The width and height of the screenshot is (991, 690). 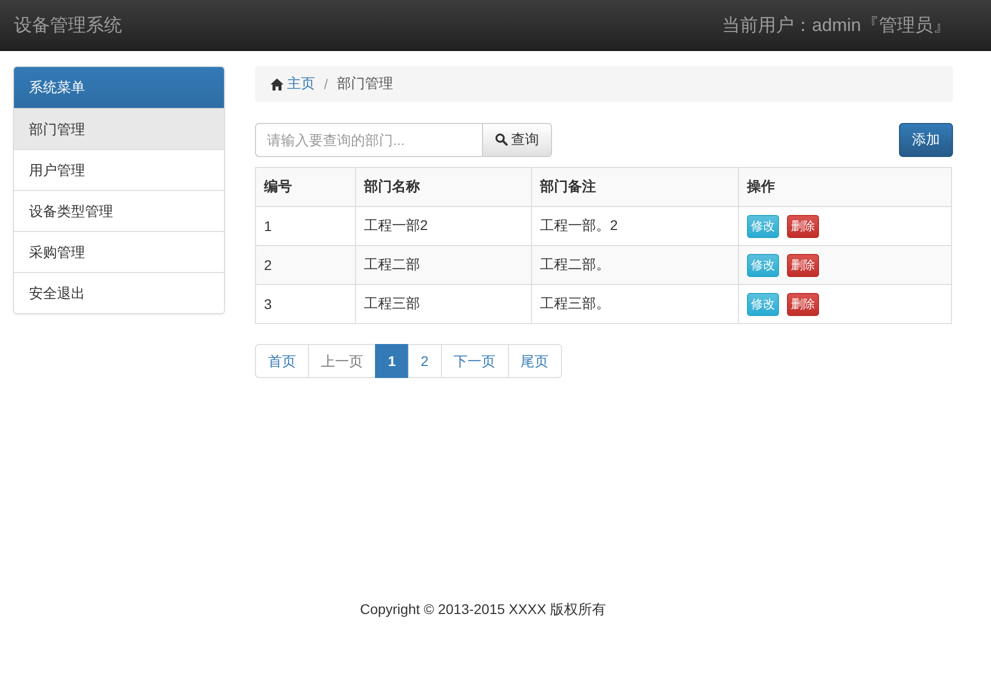 What do you see at coordinates (845, 187) in the screenshot?
I see `column-header: 操作` at bounding box center [845, 187].